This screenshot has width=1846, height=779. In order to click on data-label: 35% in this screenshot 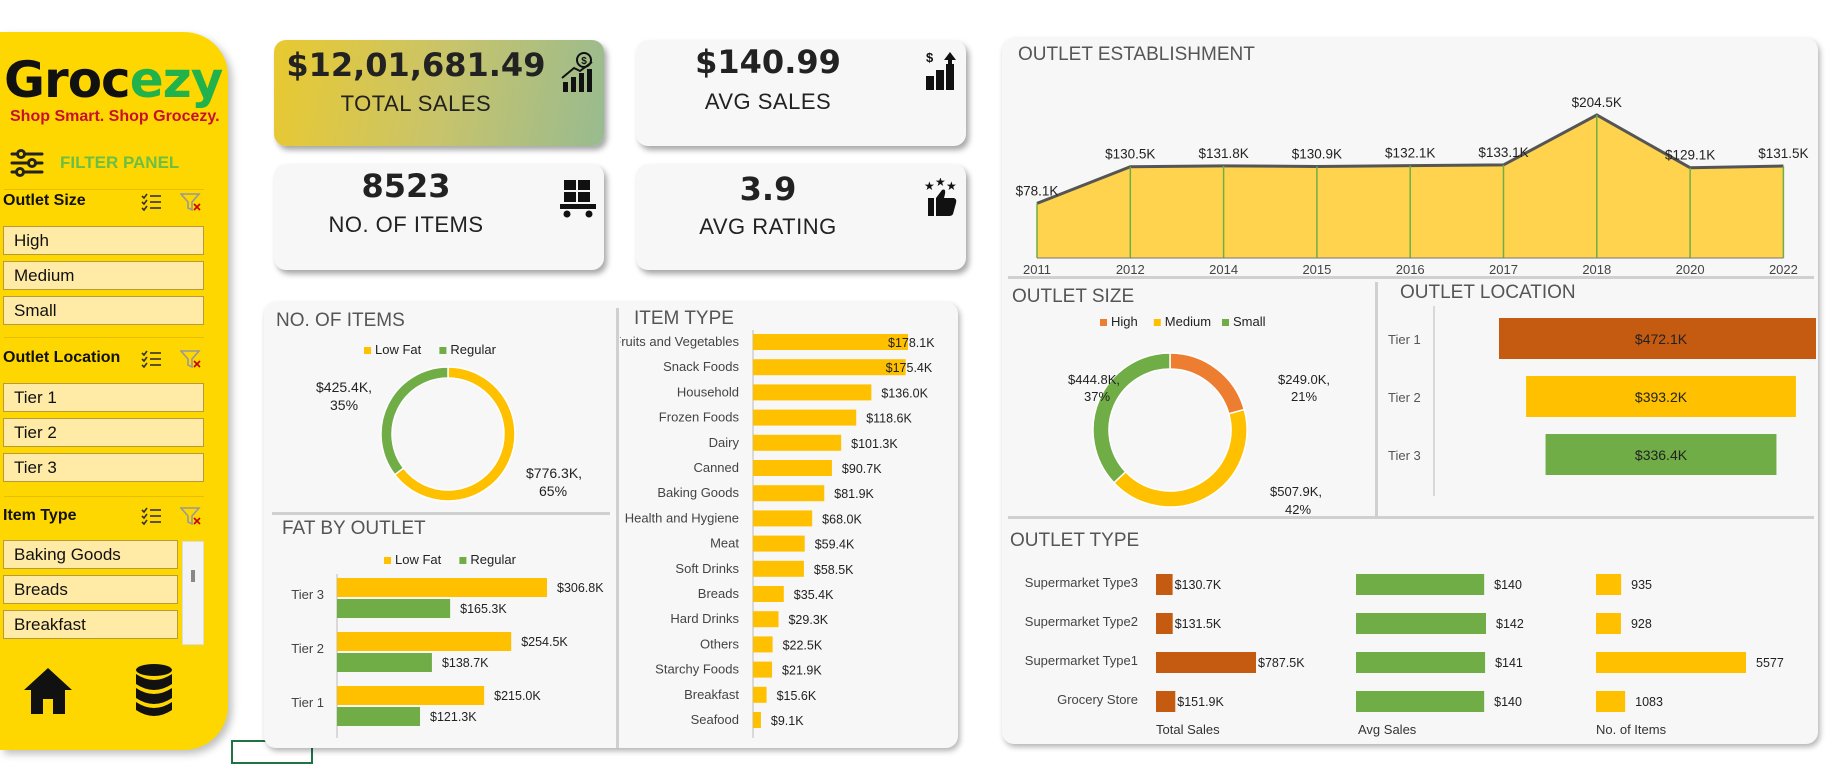, I will do `click(344, 405)`.